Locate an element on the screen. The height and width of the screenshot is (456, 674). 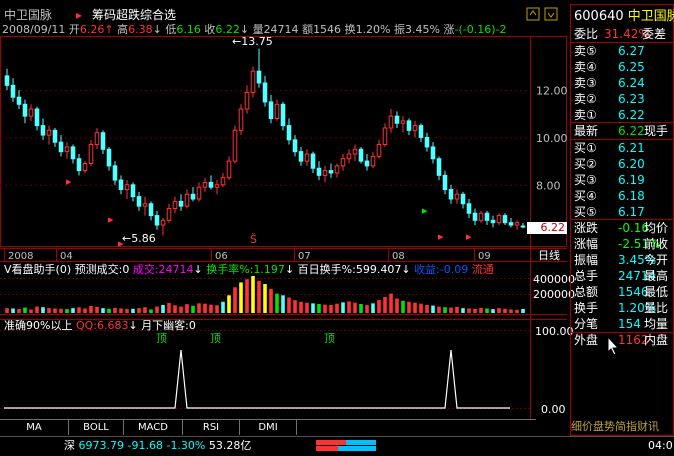
period-label: 日线 is located at coordinates (549, 256).